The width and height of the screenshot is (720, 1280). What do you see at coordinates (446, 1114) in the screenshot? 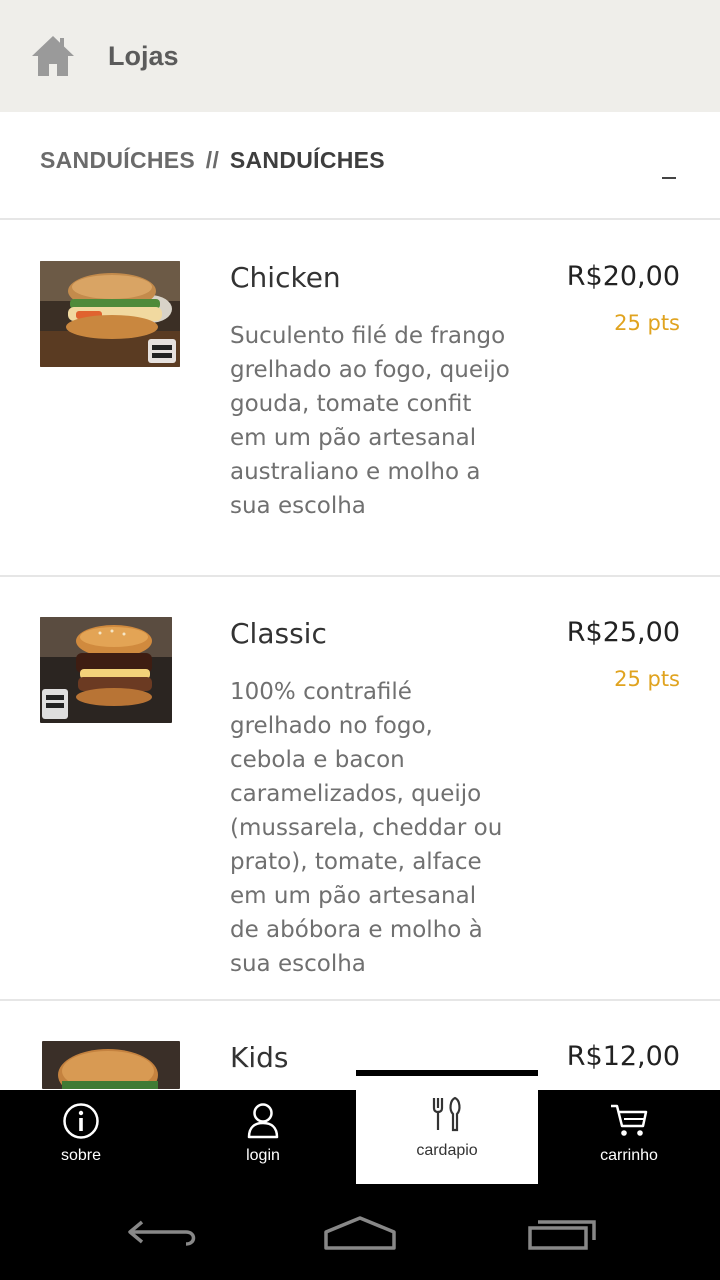
I see `cutlery-icon` at bounding box center [446, 1114].